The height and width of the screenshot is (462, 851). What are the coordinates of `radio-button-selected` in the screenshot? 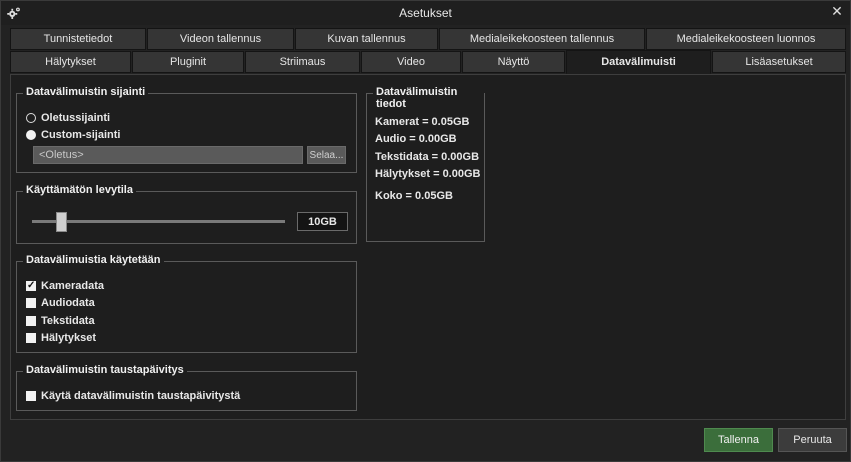 It's located at (31, 135).